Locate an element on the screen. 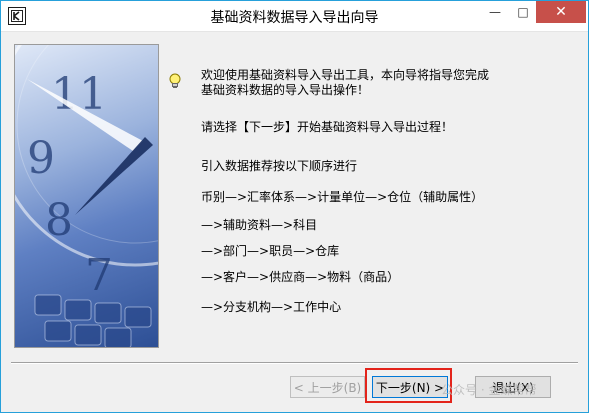 The image size is (589, 413). next-button-highlight is located at coordinates (408, 385).